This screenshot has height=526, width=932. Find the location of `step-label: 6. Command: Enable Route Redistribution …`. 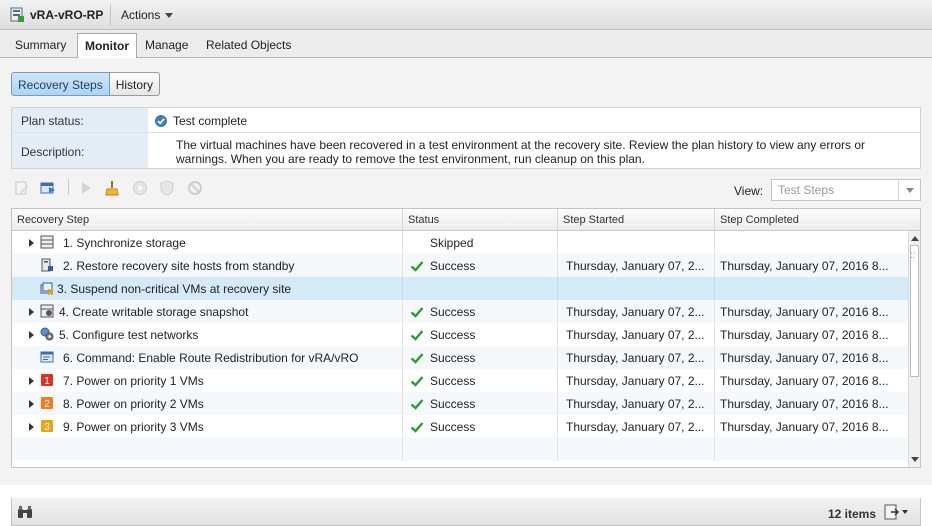

step-label: 6. Command: Enable Route Redistribution … is located at coordinates (211, 358).